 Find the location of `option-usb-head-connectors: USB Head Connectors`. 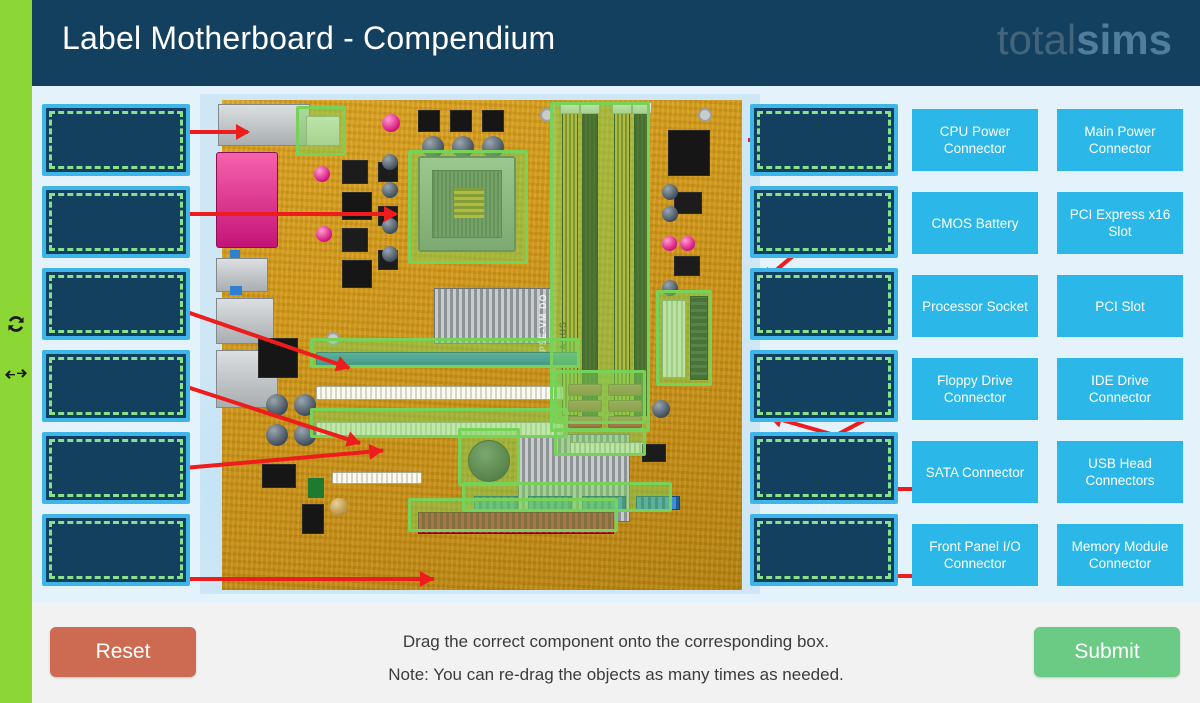

option-usb-head-connectors: USB Head Connectors is located at coordinates (1120, 472).